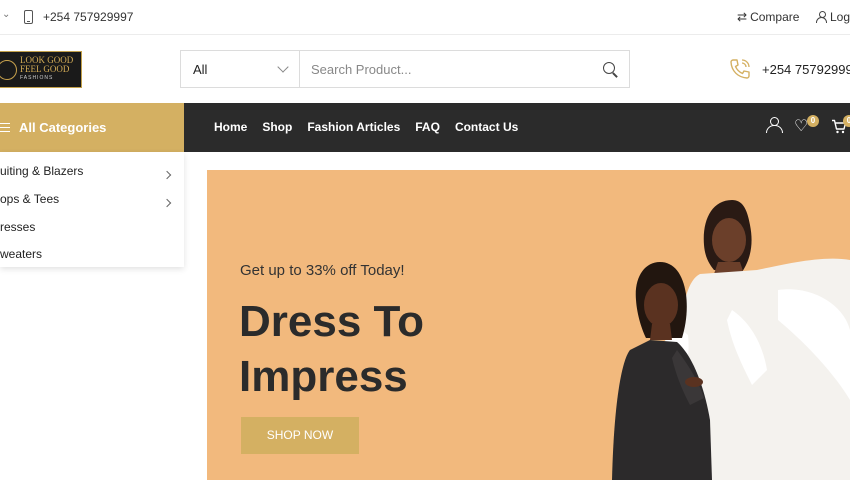  I want to click on category-item: resses, so click(17, 227).